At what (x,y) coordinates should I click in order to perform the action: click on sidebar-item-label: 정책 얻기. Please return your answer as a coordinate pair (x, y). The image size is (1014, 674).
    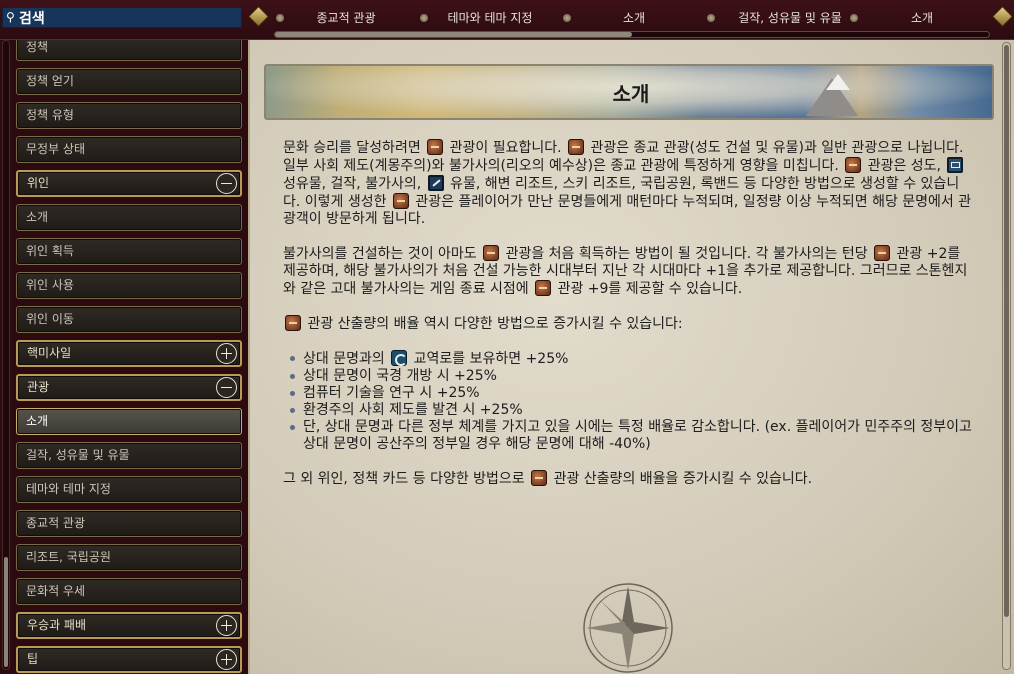
    Looking at the image, I should click on (50, 81).